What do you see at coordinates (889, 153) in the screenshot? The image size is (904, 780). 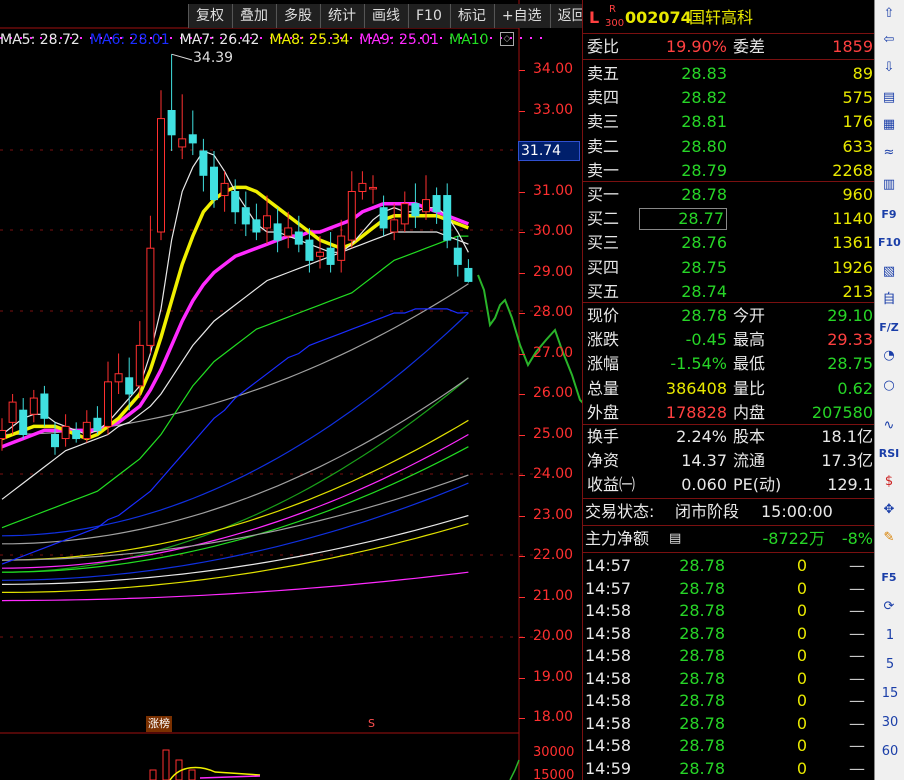 I see `line-chart-icon: ≈` at bounding box center [889, 153].